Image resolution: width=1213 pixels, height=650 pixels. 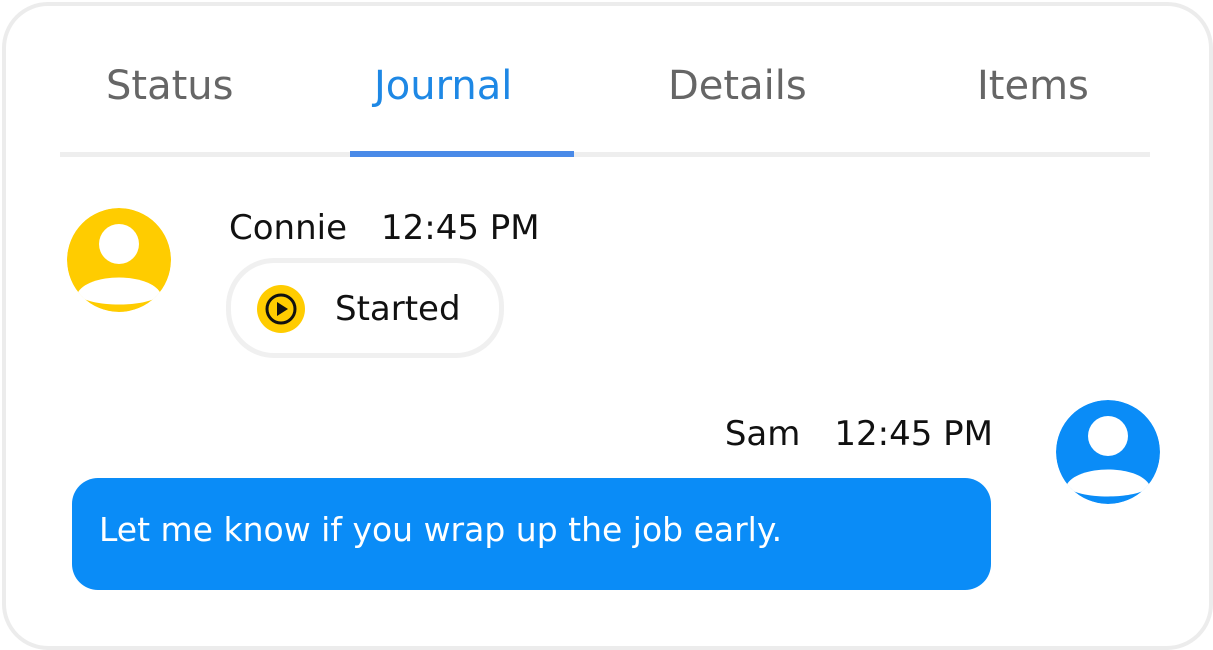 What do you see at coordinates (762, 434) in the screenshot?
I see `author-name: Sam` at bounding box center [762, 434].